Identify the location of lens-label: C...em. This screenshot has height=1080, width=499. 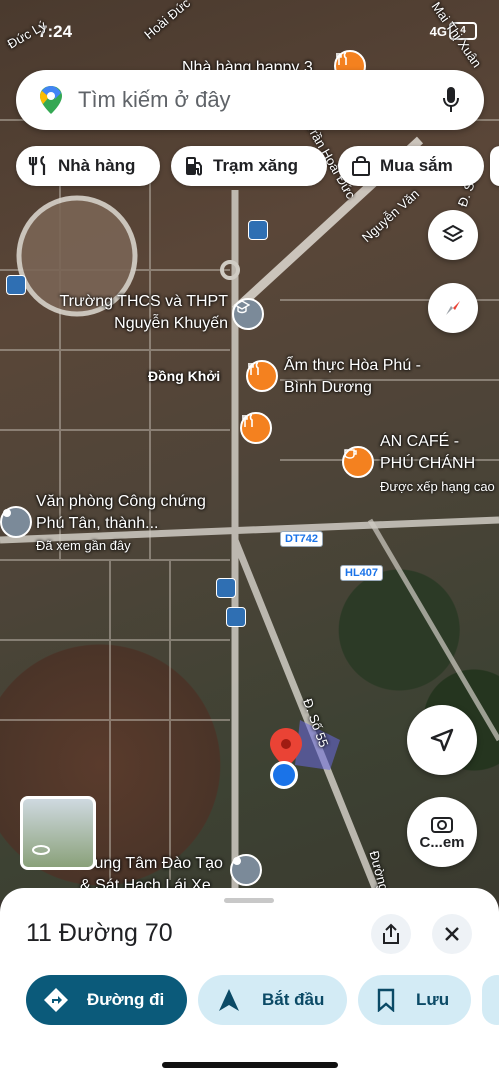
(442, 842).